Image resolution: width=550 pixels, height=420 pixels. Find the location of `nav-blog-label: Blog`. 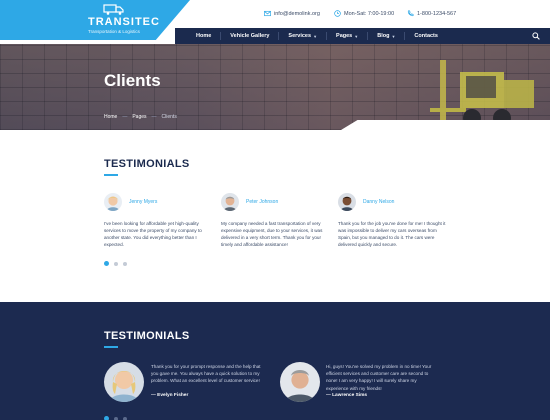

nav-blog-label: Blog is located at coordinates (383, 36).